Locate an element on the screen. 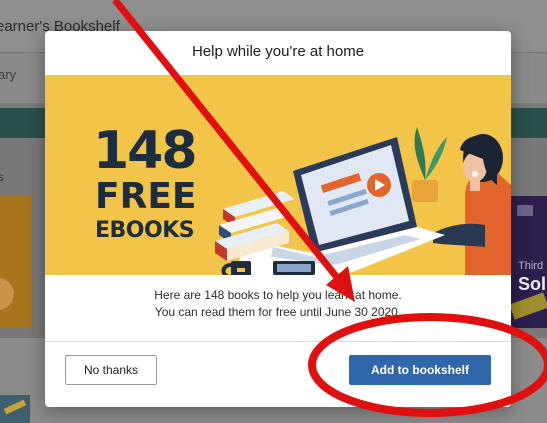 The image size is (547, 423). dialog-divider is located at coordinates (278, 341).